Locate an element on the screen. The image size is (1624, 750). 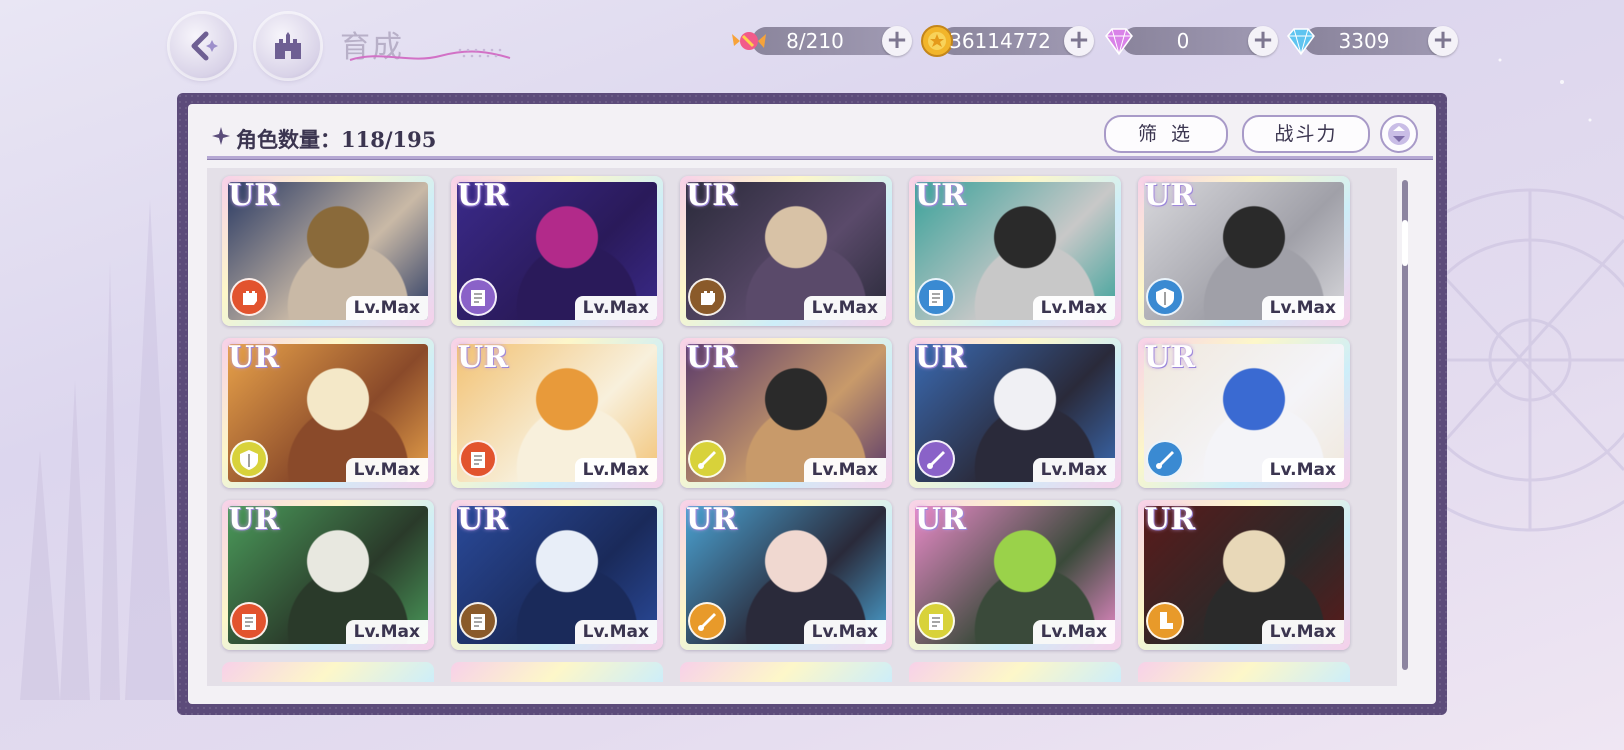
grid-scrollbar is located at coordinates (1405, 425).